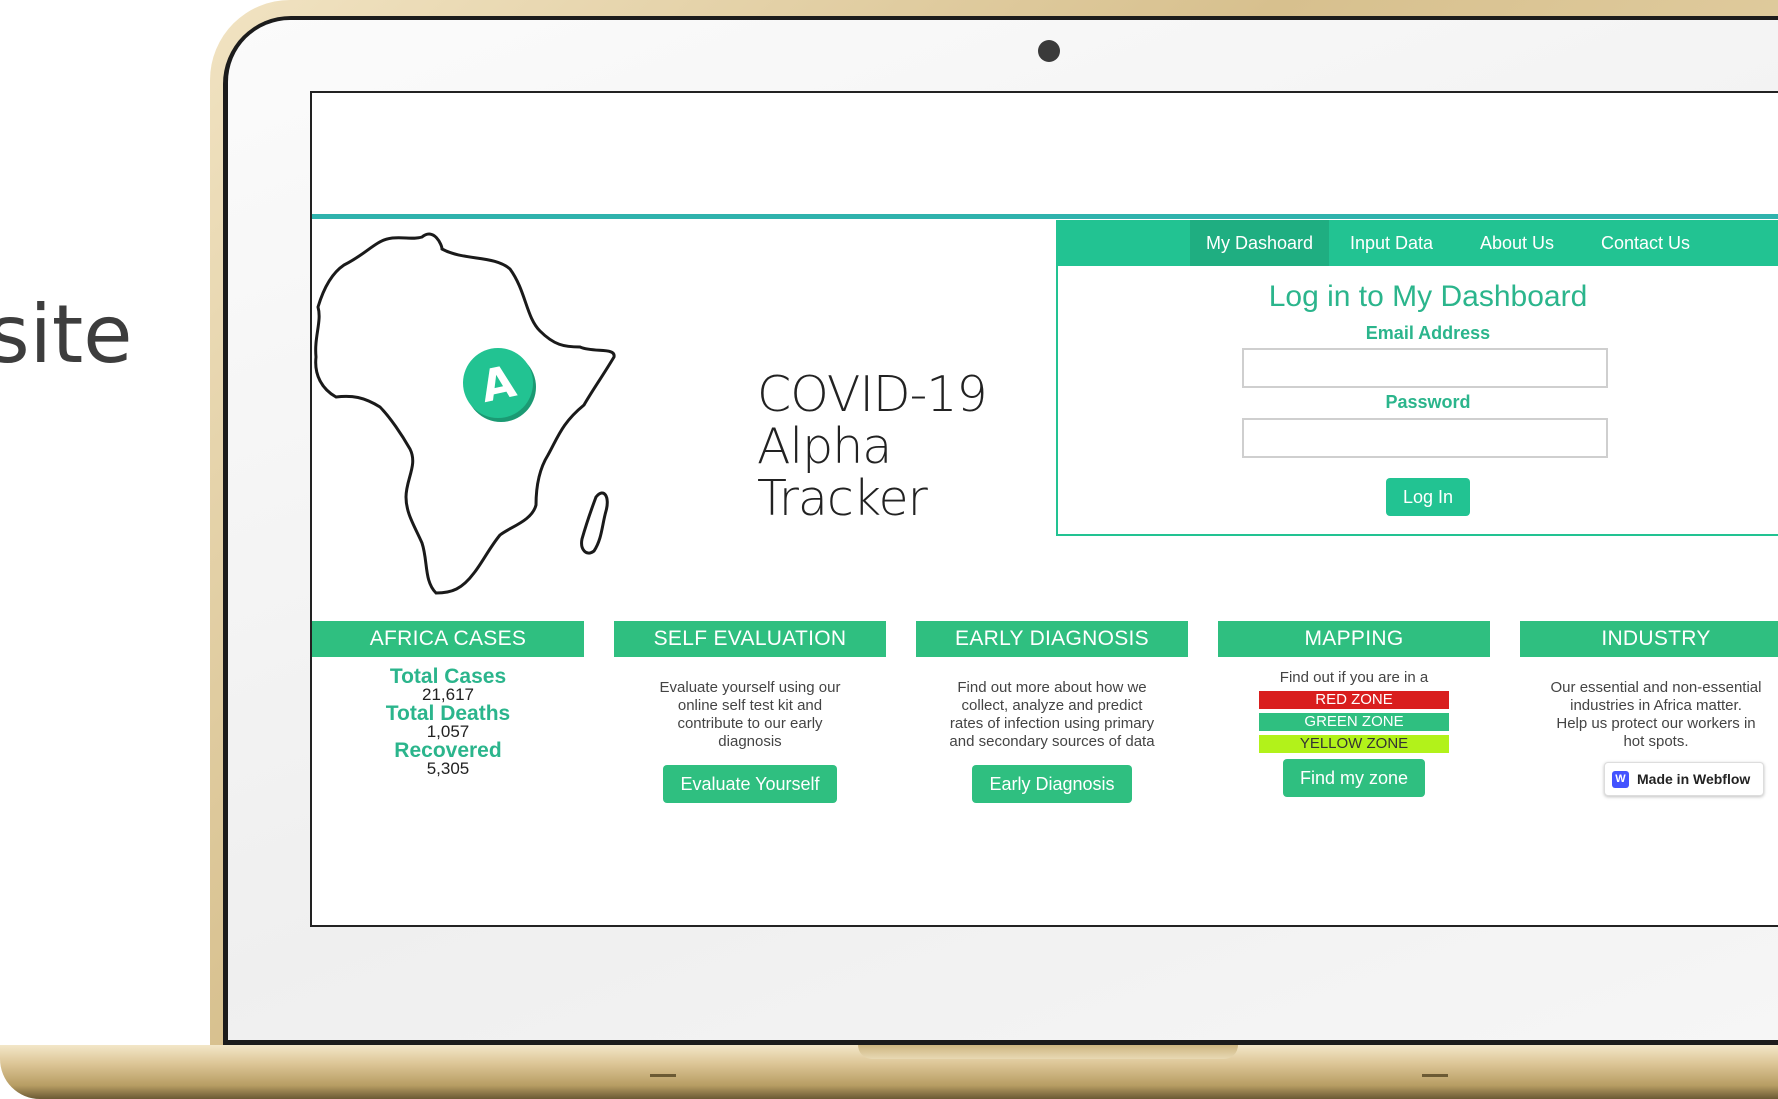 This screenshot has width=1778, height=1099. I want to click on self-evaluation-header: SELF EVALUATION, so click(750, 639).